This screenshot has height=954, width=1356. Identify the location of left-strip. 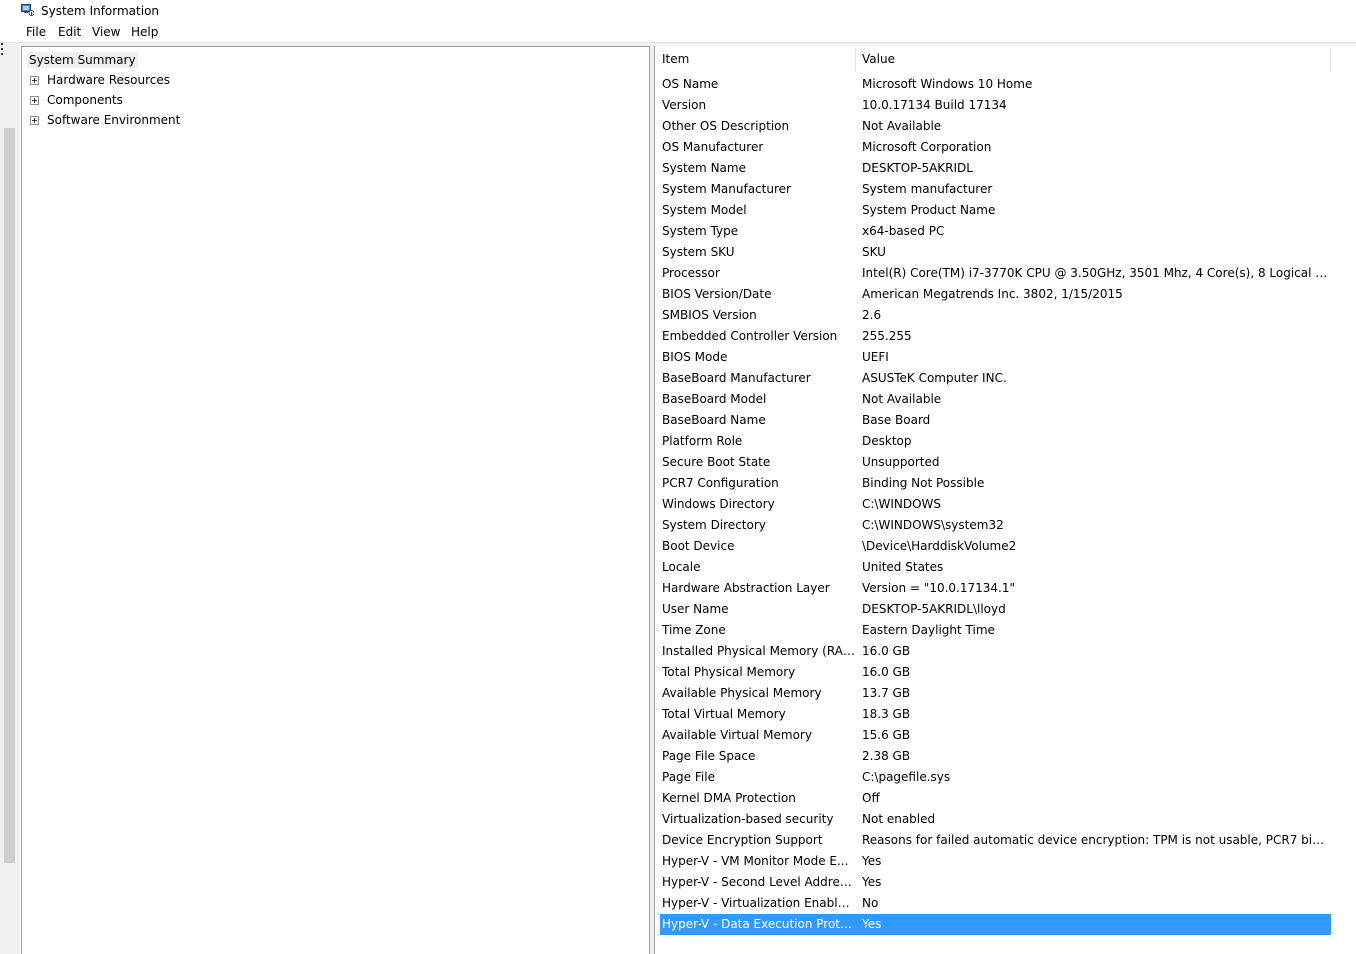
(10, 500).